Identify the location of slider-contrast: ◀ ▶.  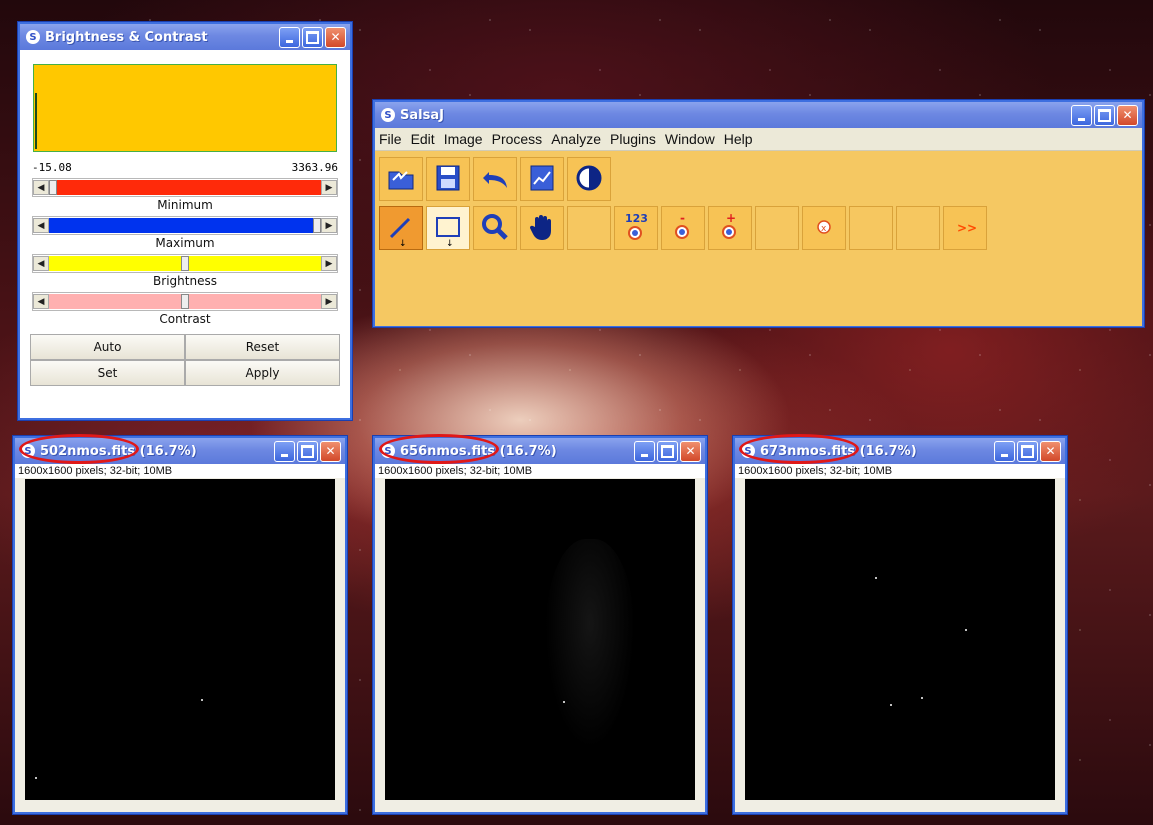
(185, 301).